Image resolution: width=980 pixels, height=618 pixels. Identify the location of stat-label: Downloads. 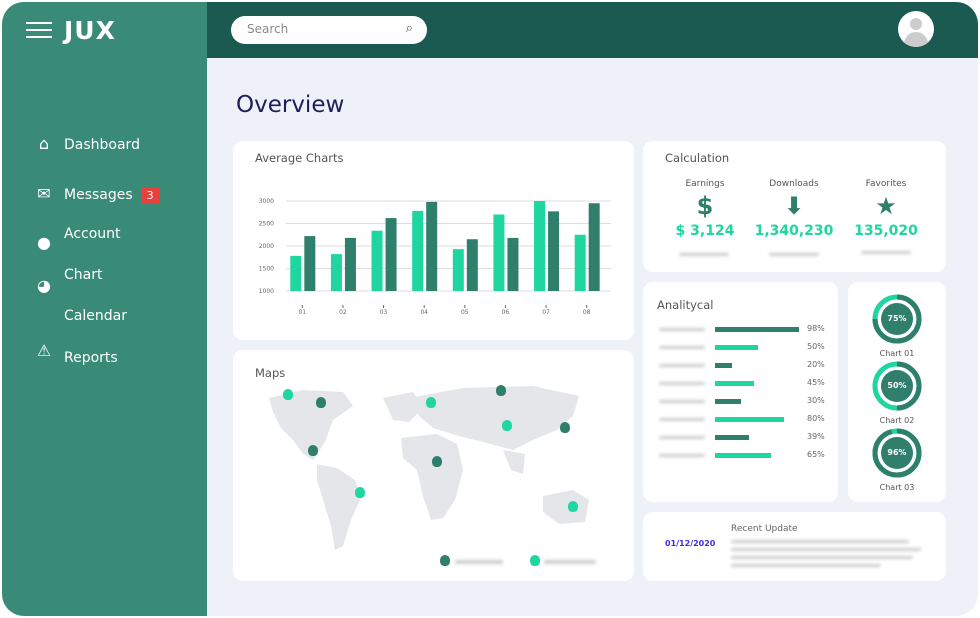
(794, 184).